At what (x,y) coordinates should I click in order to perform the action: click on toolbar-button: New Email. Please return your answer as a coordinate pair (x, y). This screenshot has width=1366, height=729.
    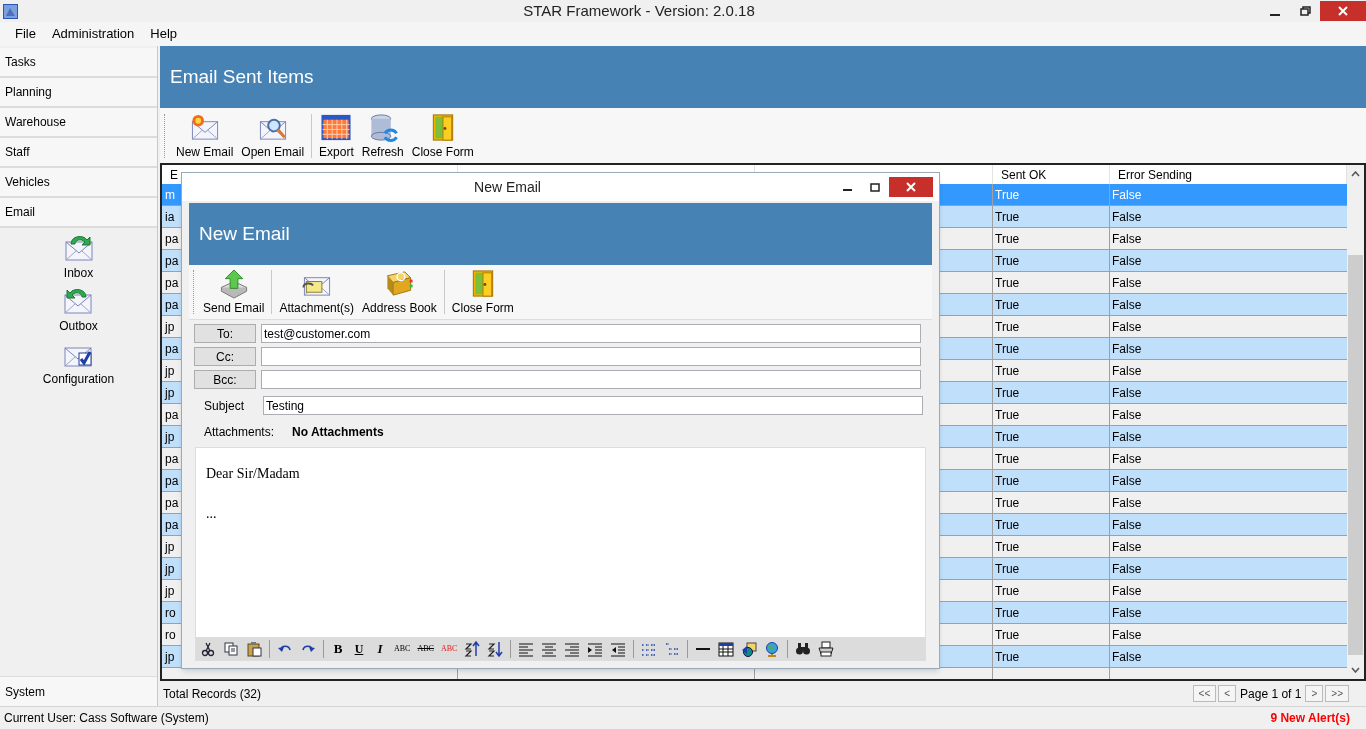
    Looking at the image, I should click on (205, 135).